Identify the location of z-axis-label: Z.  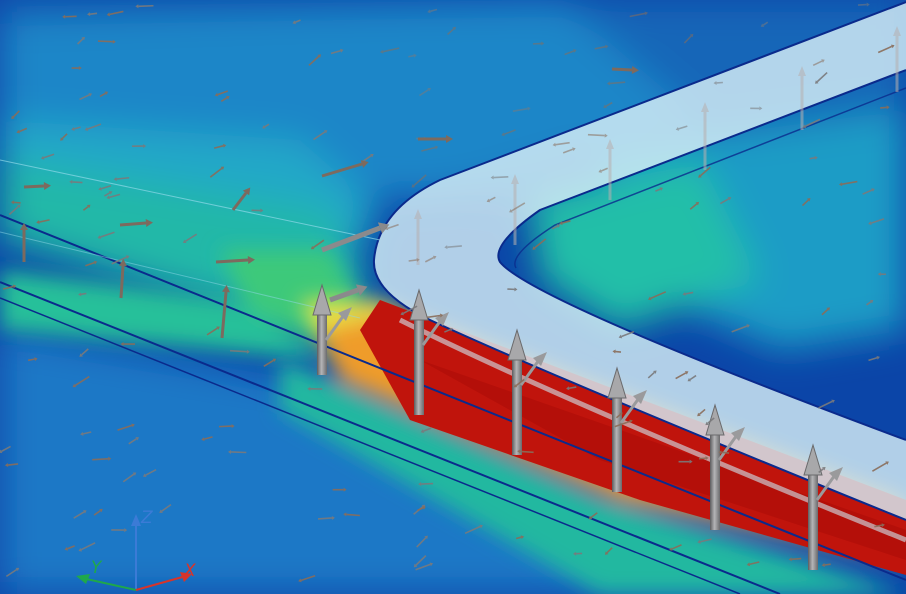
(146, 518).